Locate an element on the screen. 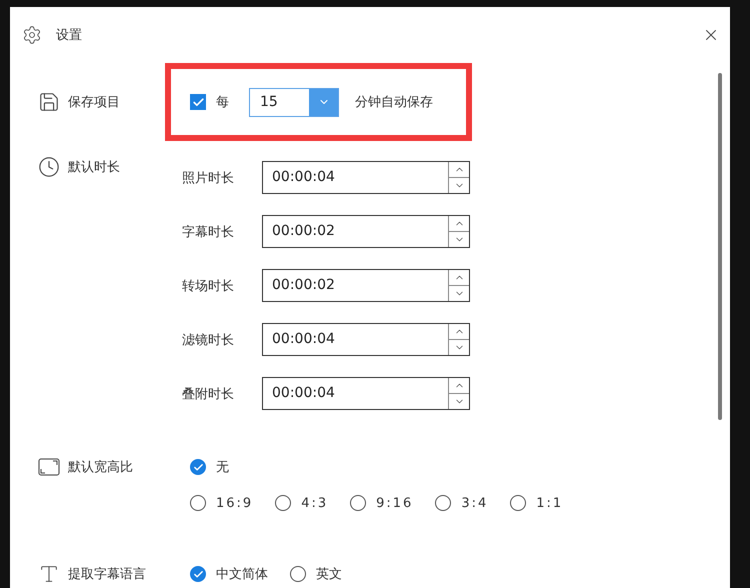  dialog-title: 设置 is located at coordinates (69, 35).